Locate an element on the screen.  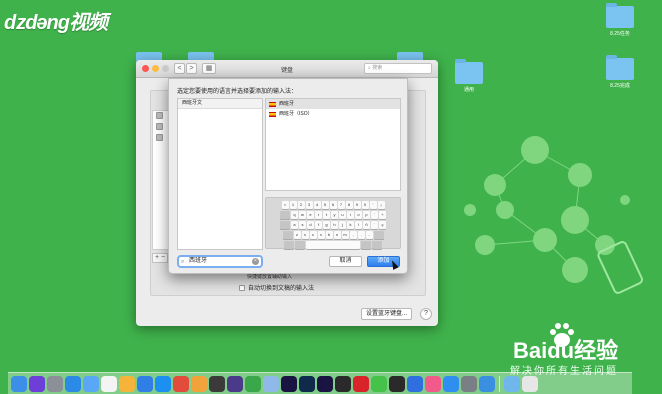
trash-icon is located at coordinates (530, 383).